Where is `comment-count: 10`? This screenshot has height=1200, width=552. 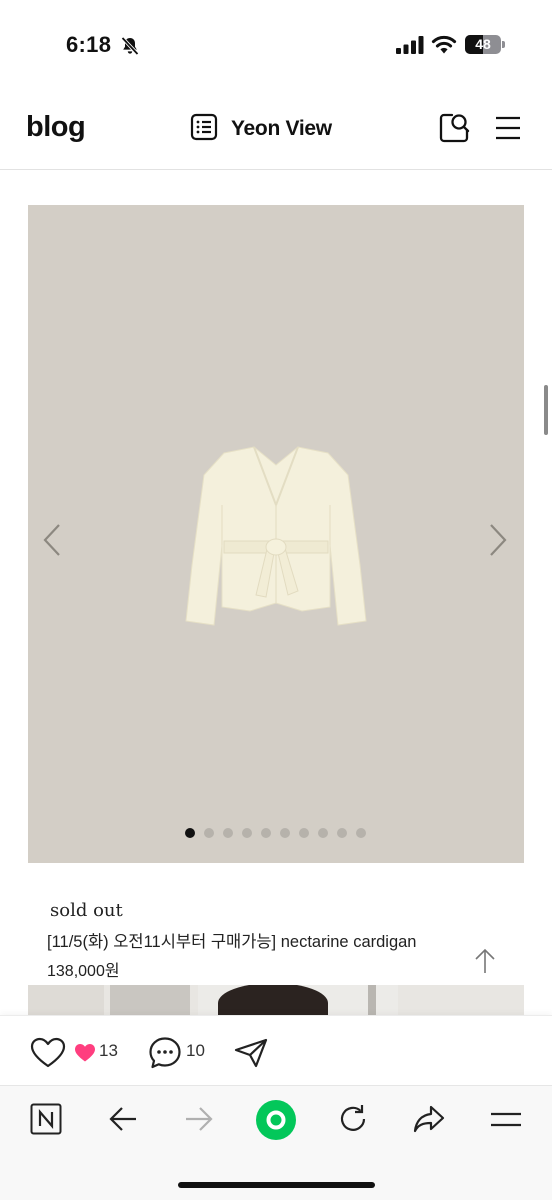
comment-count: 10 is located at coordinates (195, 1050).